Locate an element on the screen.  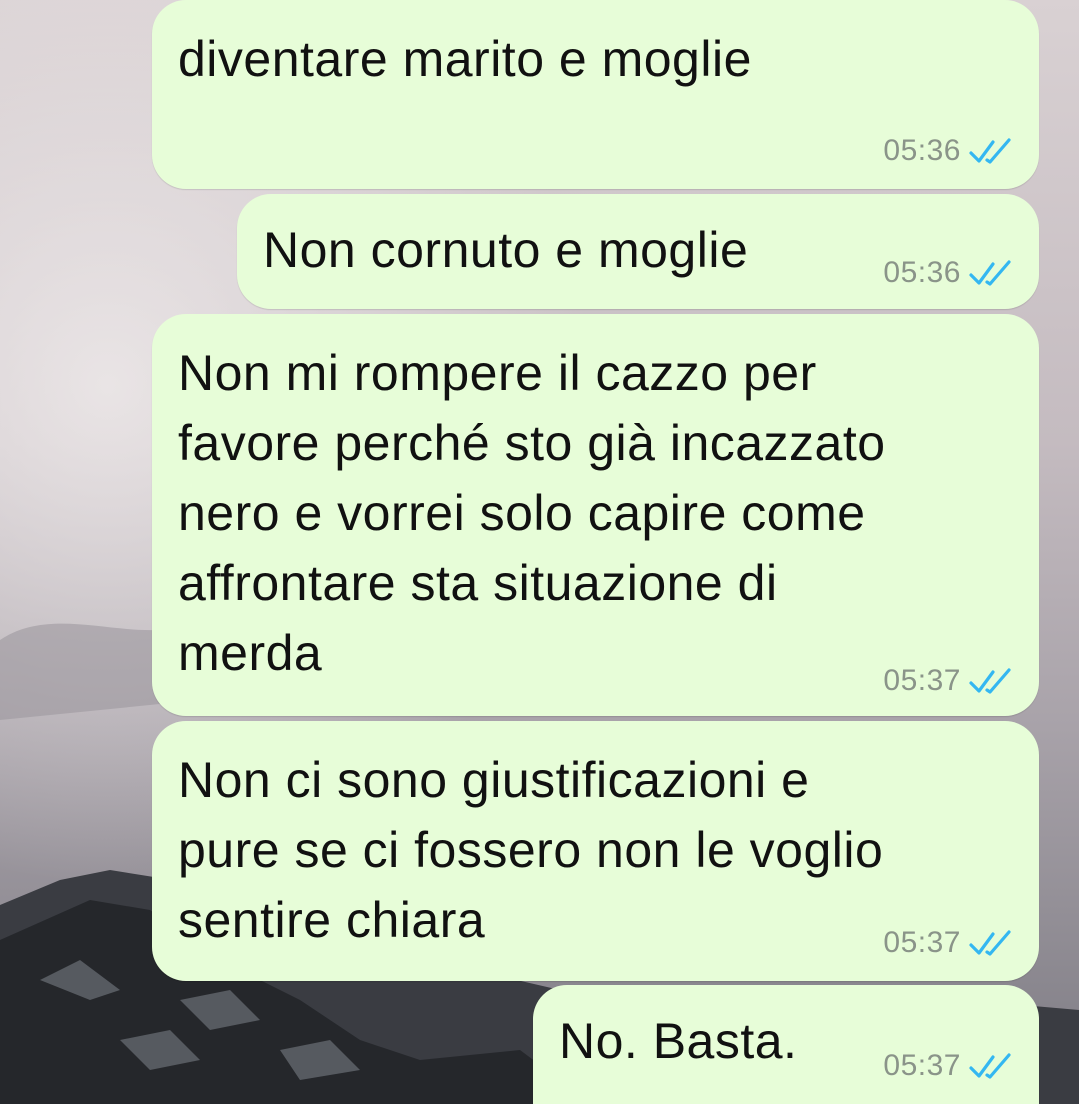
message-text: No. Basta. is located at coordinates (678, 1041).